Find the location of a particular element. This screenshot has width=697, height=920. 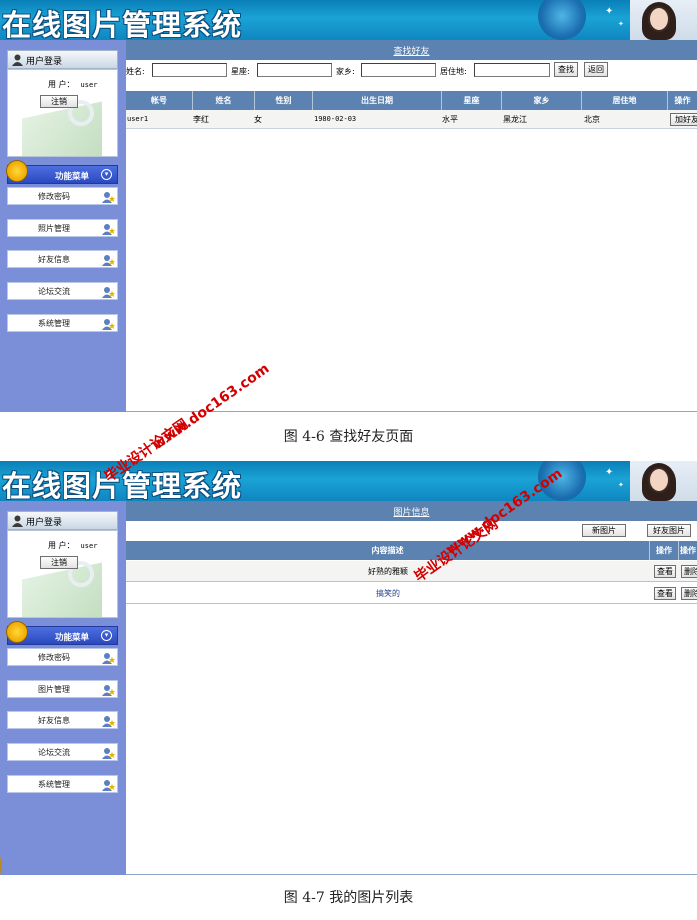

page-title-bar: 图片信息 is located at coordinates (411, 511).